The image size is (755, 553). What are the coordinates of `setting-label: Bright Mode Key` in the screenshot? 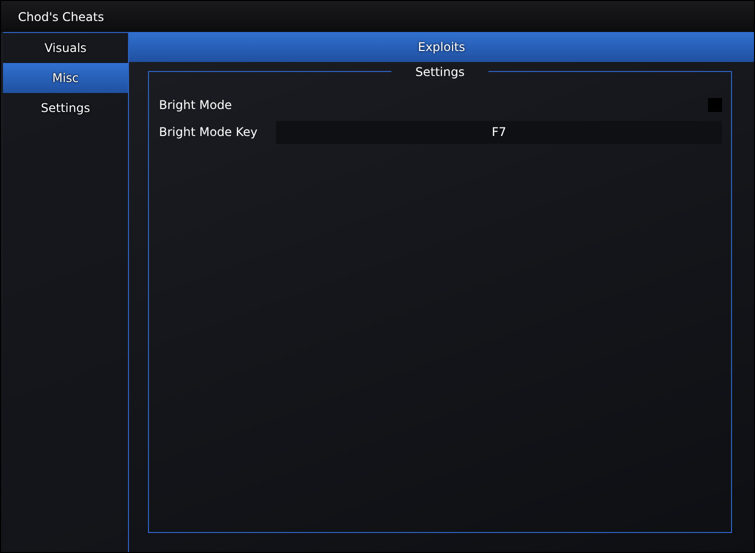 It's located at (209, 132).